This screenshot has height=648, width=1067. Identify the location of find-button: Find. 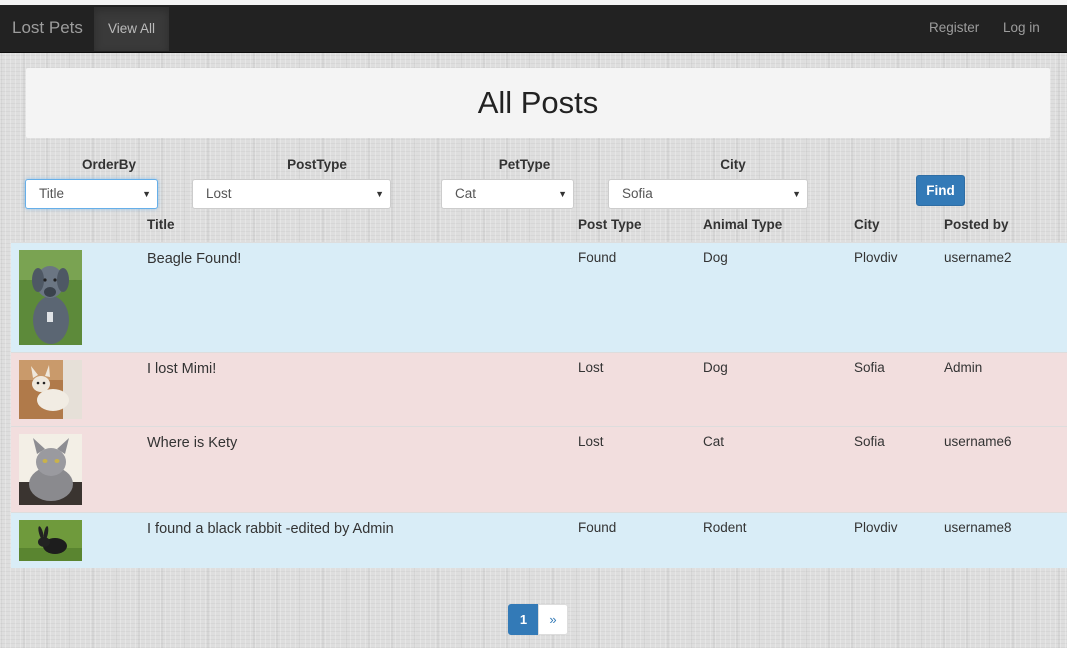
(940, 190).